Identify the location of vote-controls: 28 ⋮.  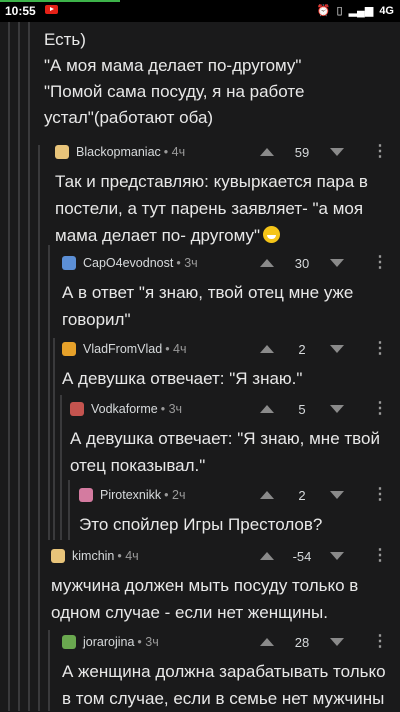
(324, 642).